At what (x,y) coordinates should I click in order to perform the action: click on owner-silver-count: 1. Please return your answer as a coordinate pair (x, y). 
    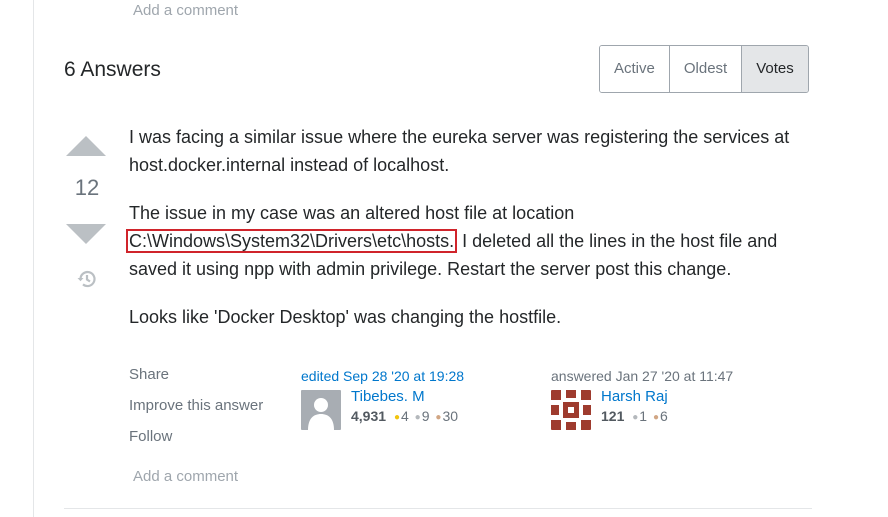
    Looking at the image, I should click on (643, 416).